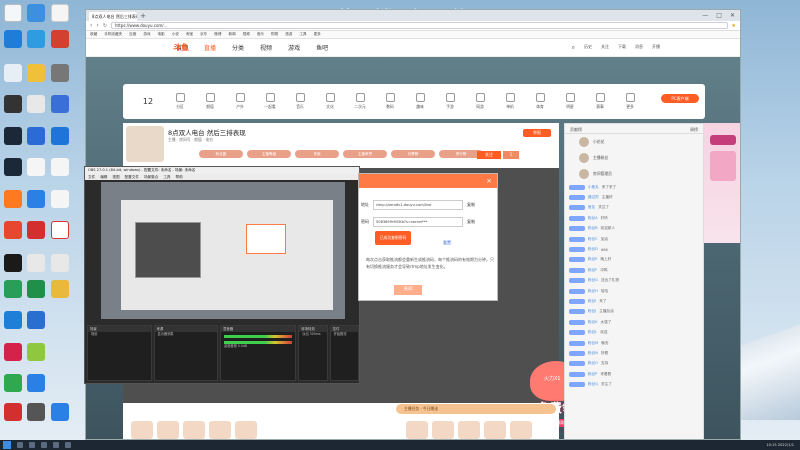  What do you see at coordinates (36, 230) in the screenshot?
I see `app4-icon` at bounding box center [36, 230].